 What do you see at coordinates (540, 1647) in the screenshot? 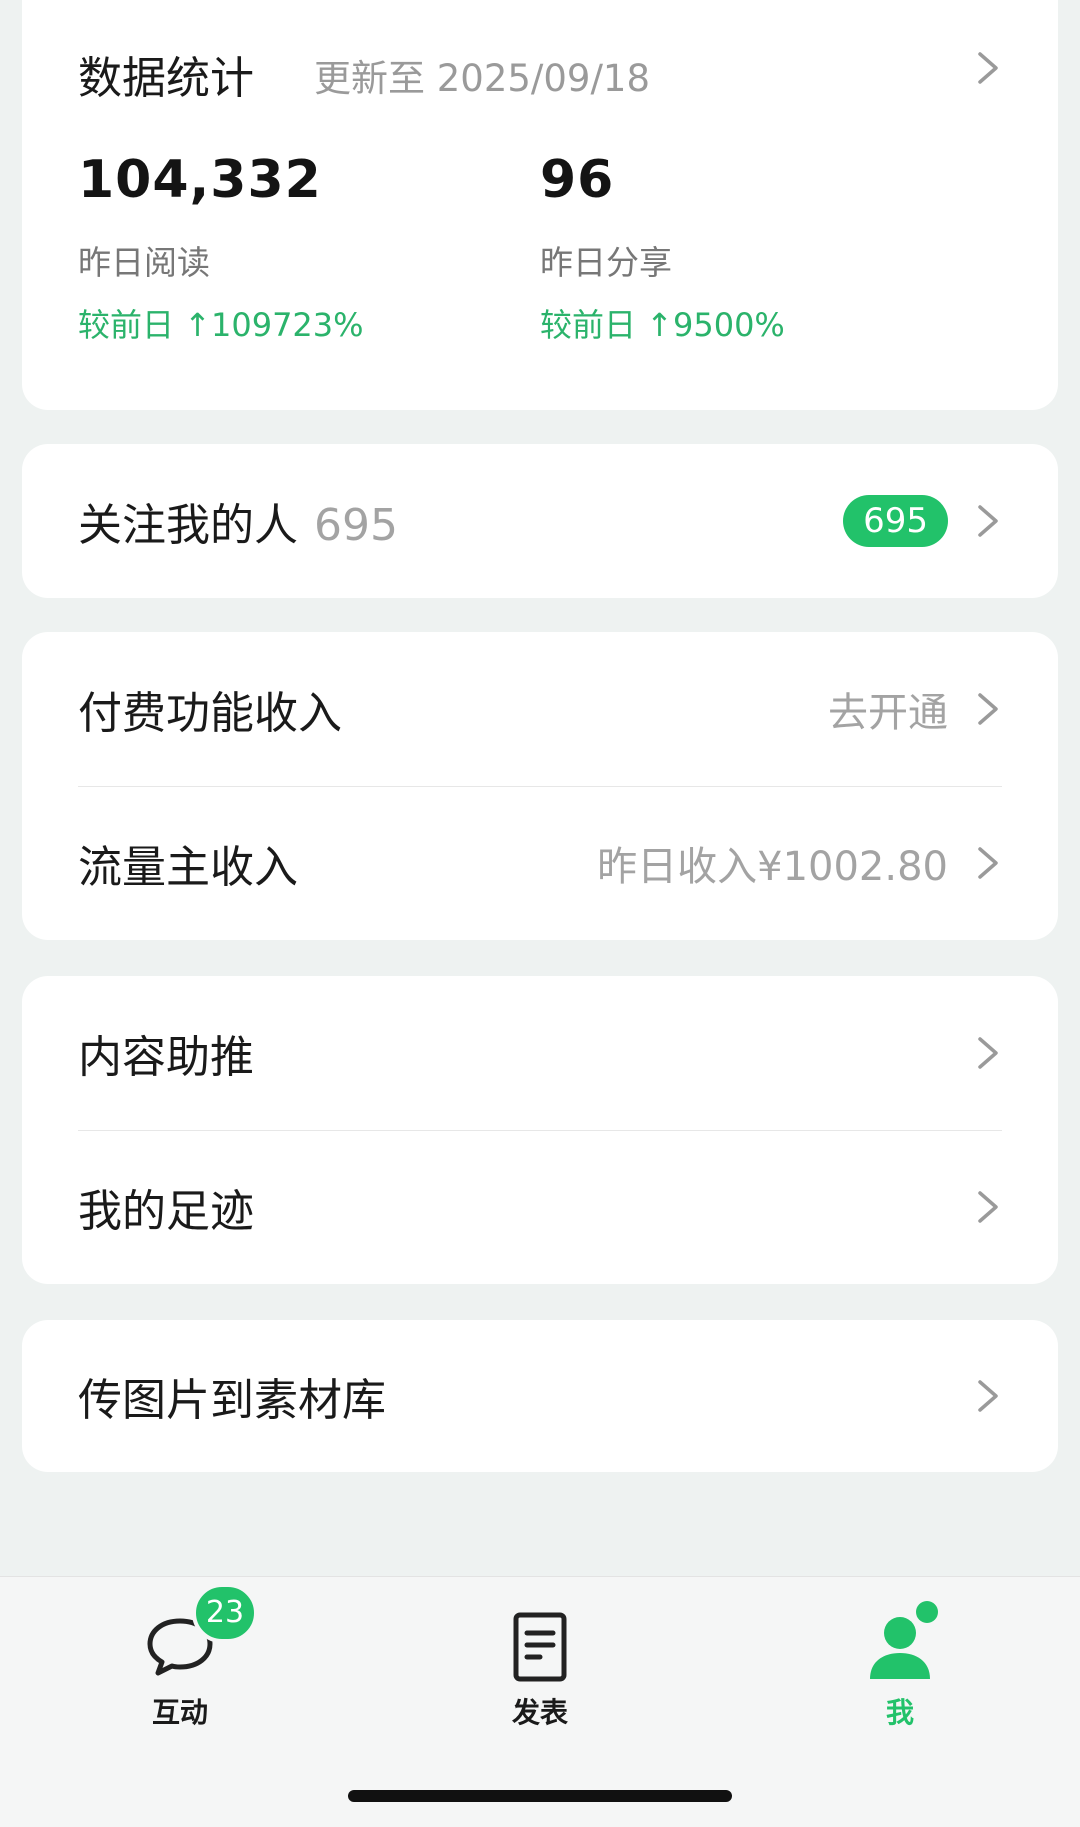
I see `document-icon` at bounding box center [540, 1647].